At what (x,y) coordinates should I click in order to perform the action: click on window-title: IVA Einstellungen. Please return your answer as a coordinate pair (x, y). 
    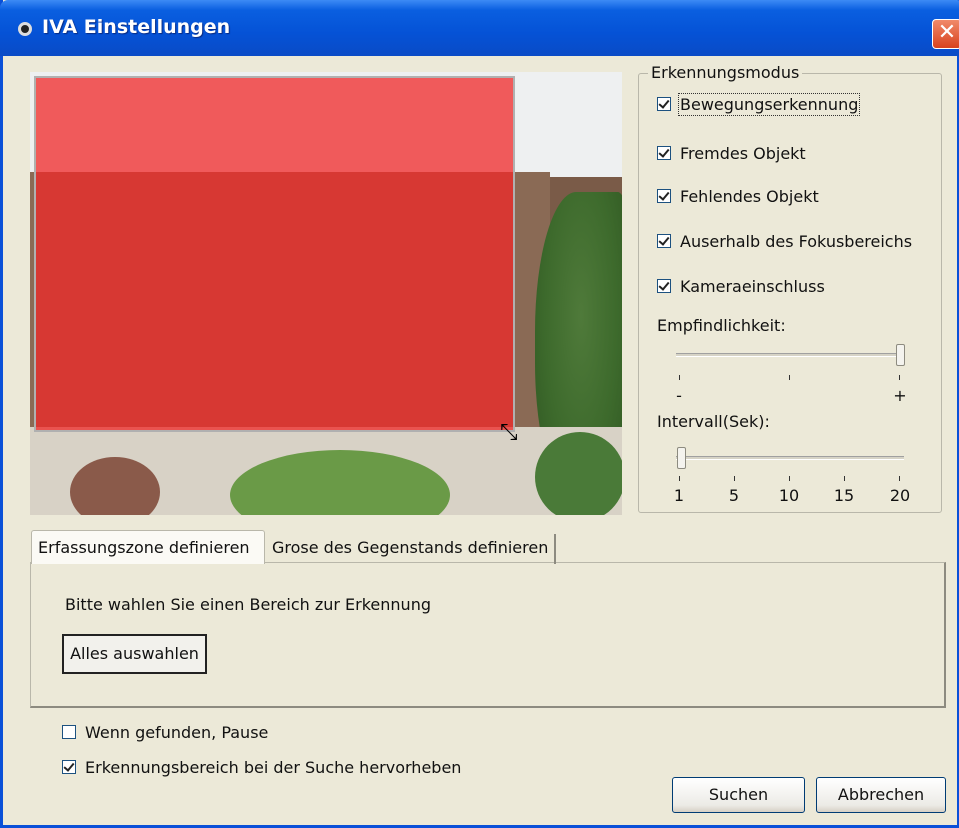
    Looking at the image, I should click on (136, 27).